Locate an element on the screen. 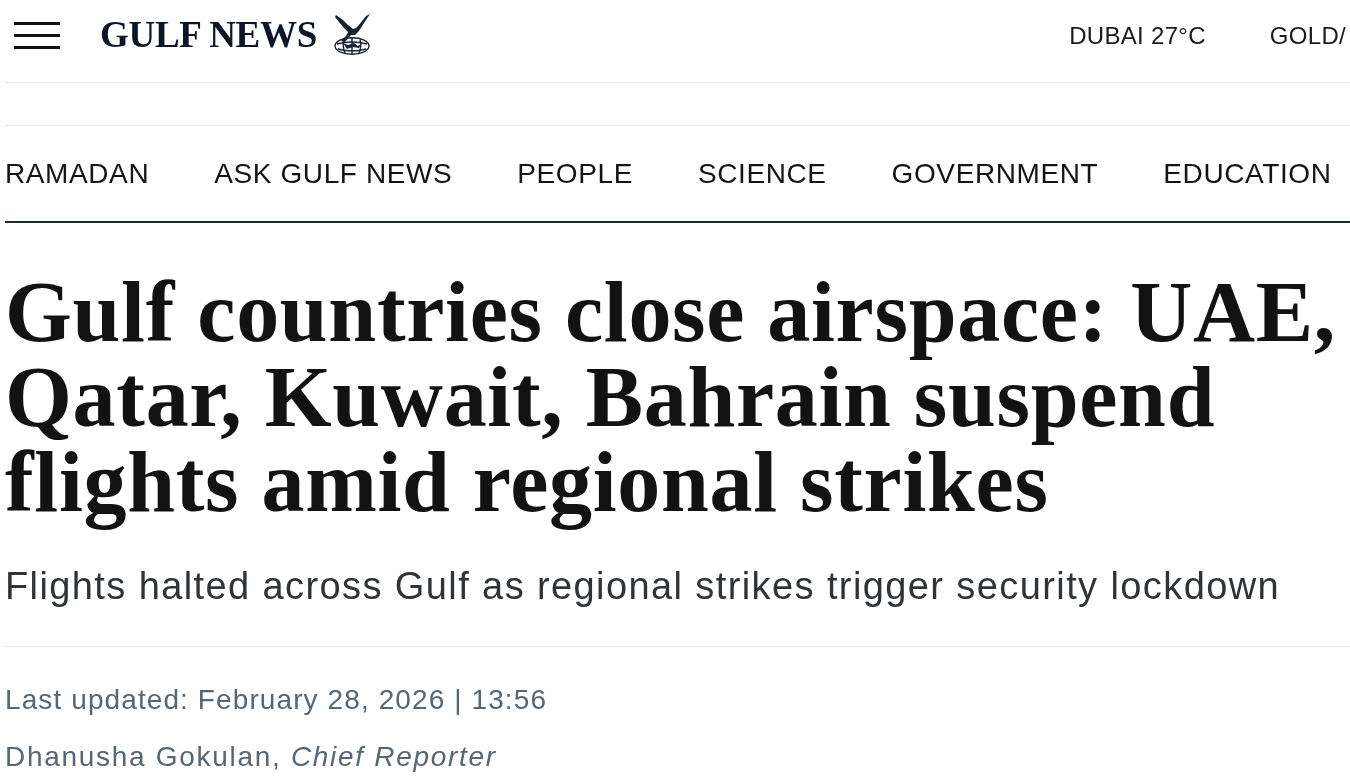 This screenshot has width=1350, height=780. weather-reading: DUBAI 27°C is located at coordinates (1137, 36).